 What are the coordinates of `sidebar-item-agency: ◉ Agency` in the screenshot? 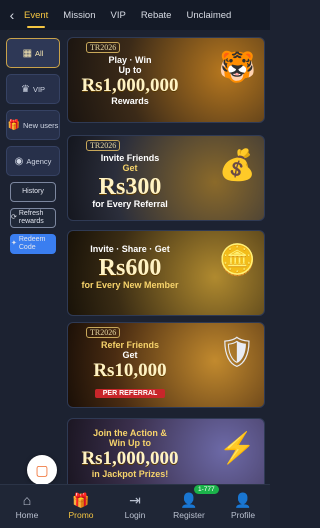 It's located at (33, 161).